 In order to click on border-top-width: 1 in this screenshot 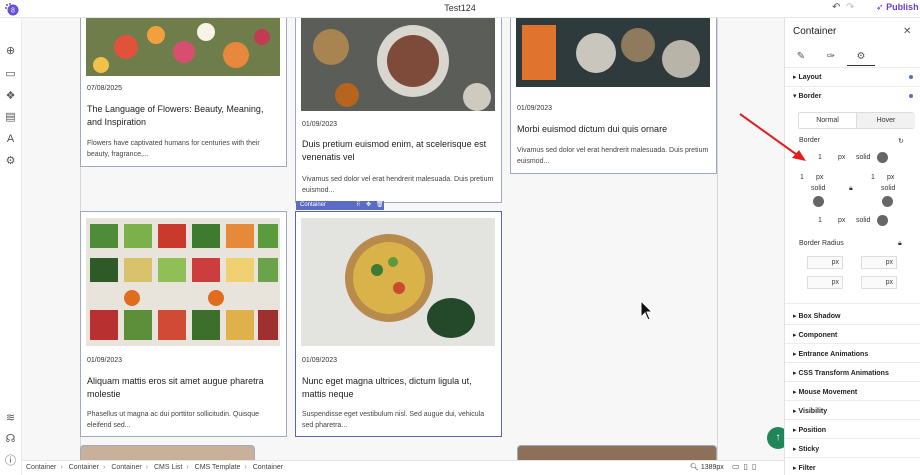, I will do `click(820, 157)`.